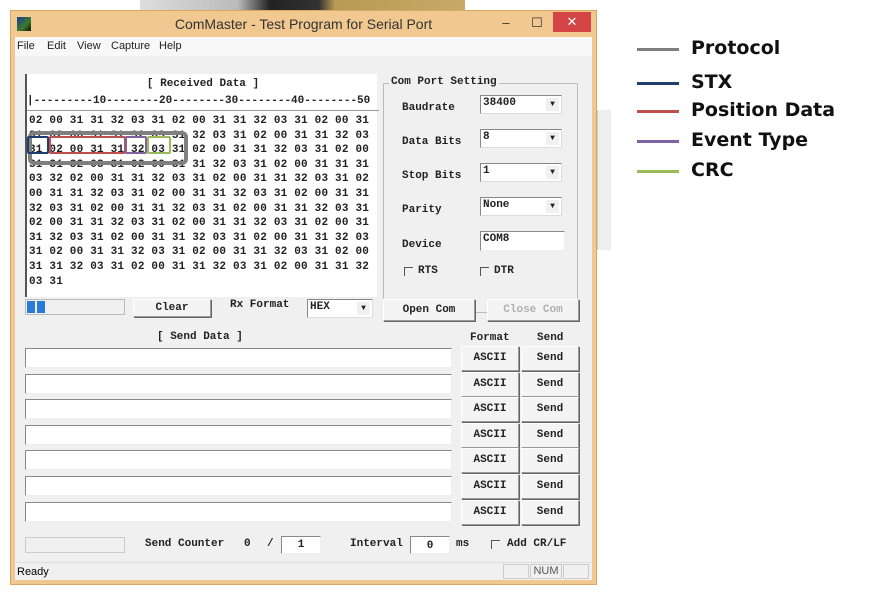 The width and height of the screenshot is (871, 592). Describe the element at coordinates (500, 103) in the screenshot. I see `baudrate-value: 38400` at that location.